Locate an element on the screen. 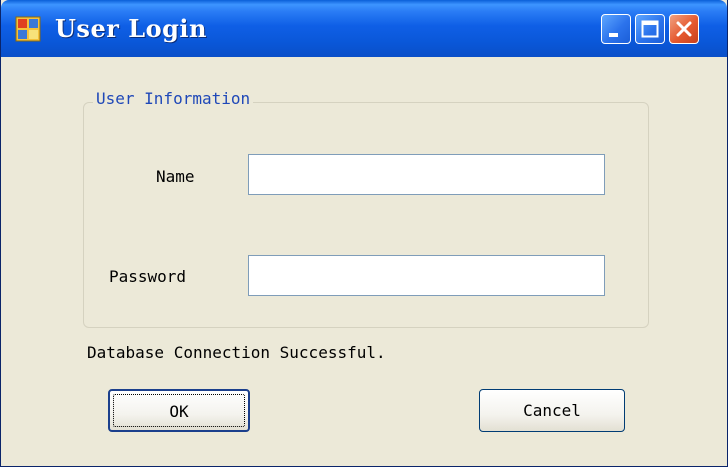 This screenshot has height=468, width=728. close-button is located at coordinates (684, 29).